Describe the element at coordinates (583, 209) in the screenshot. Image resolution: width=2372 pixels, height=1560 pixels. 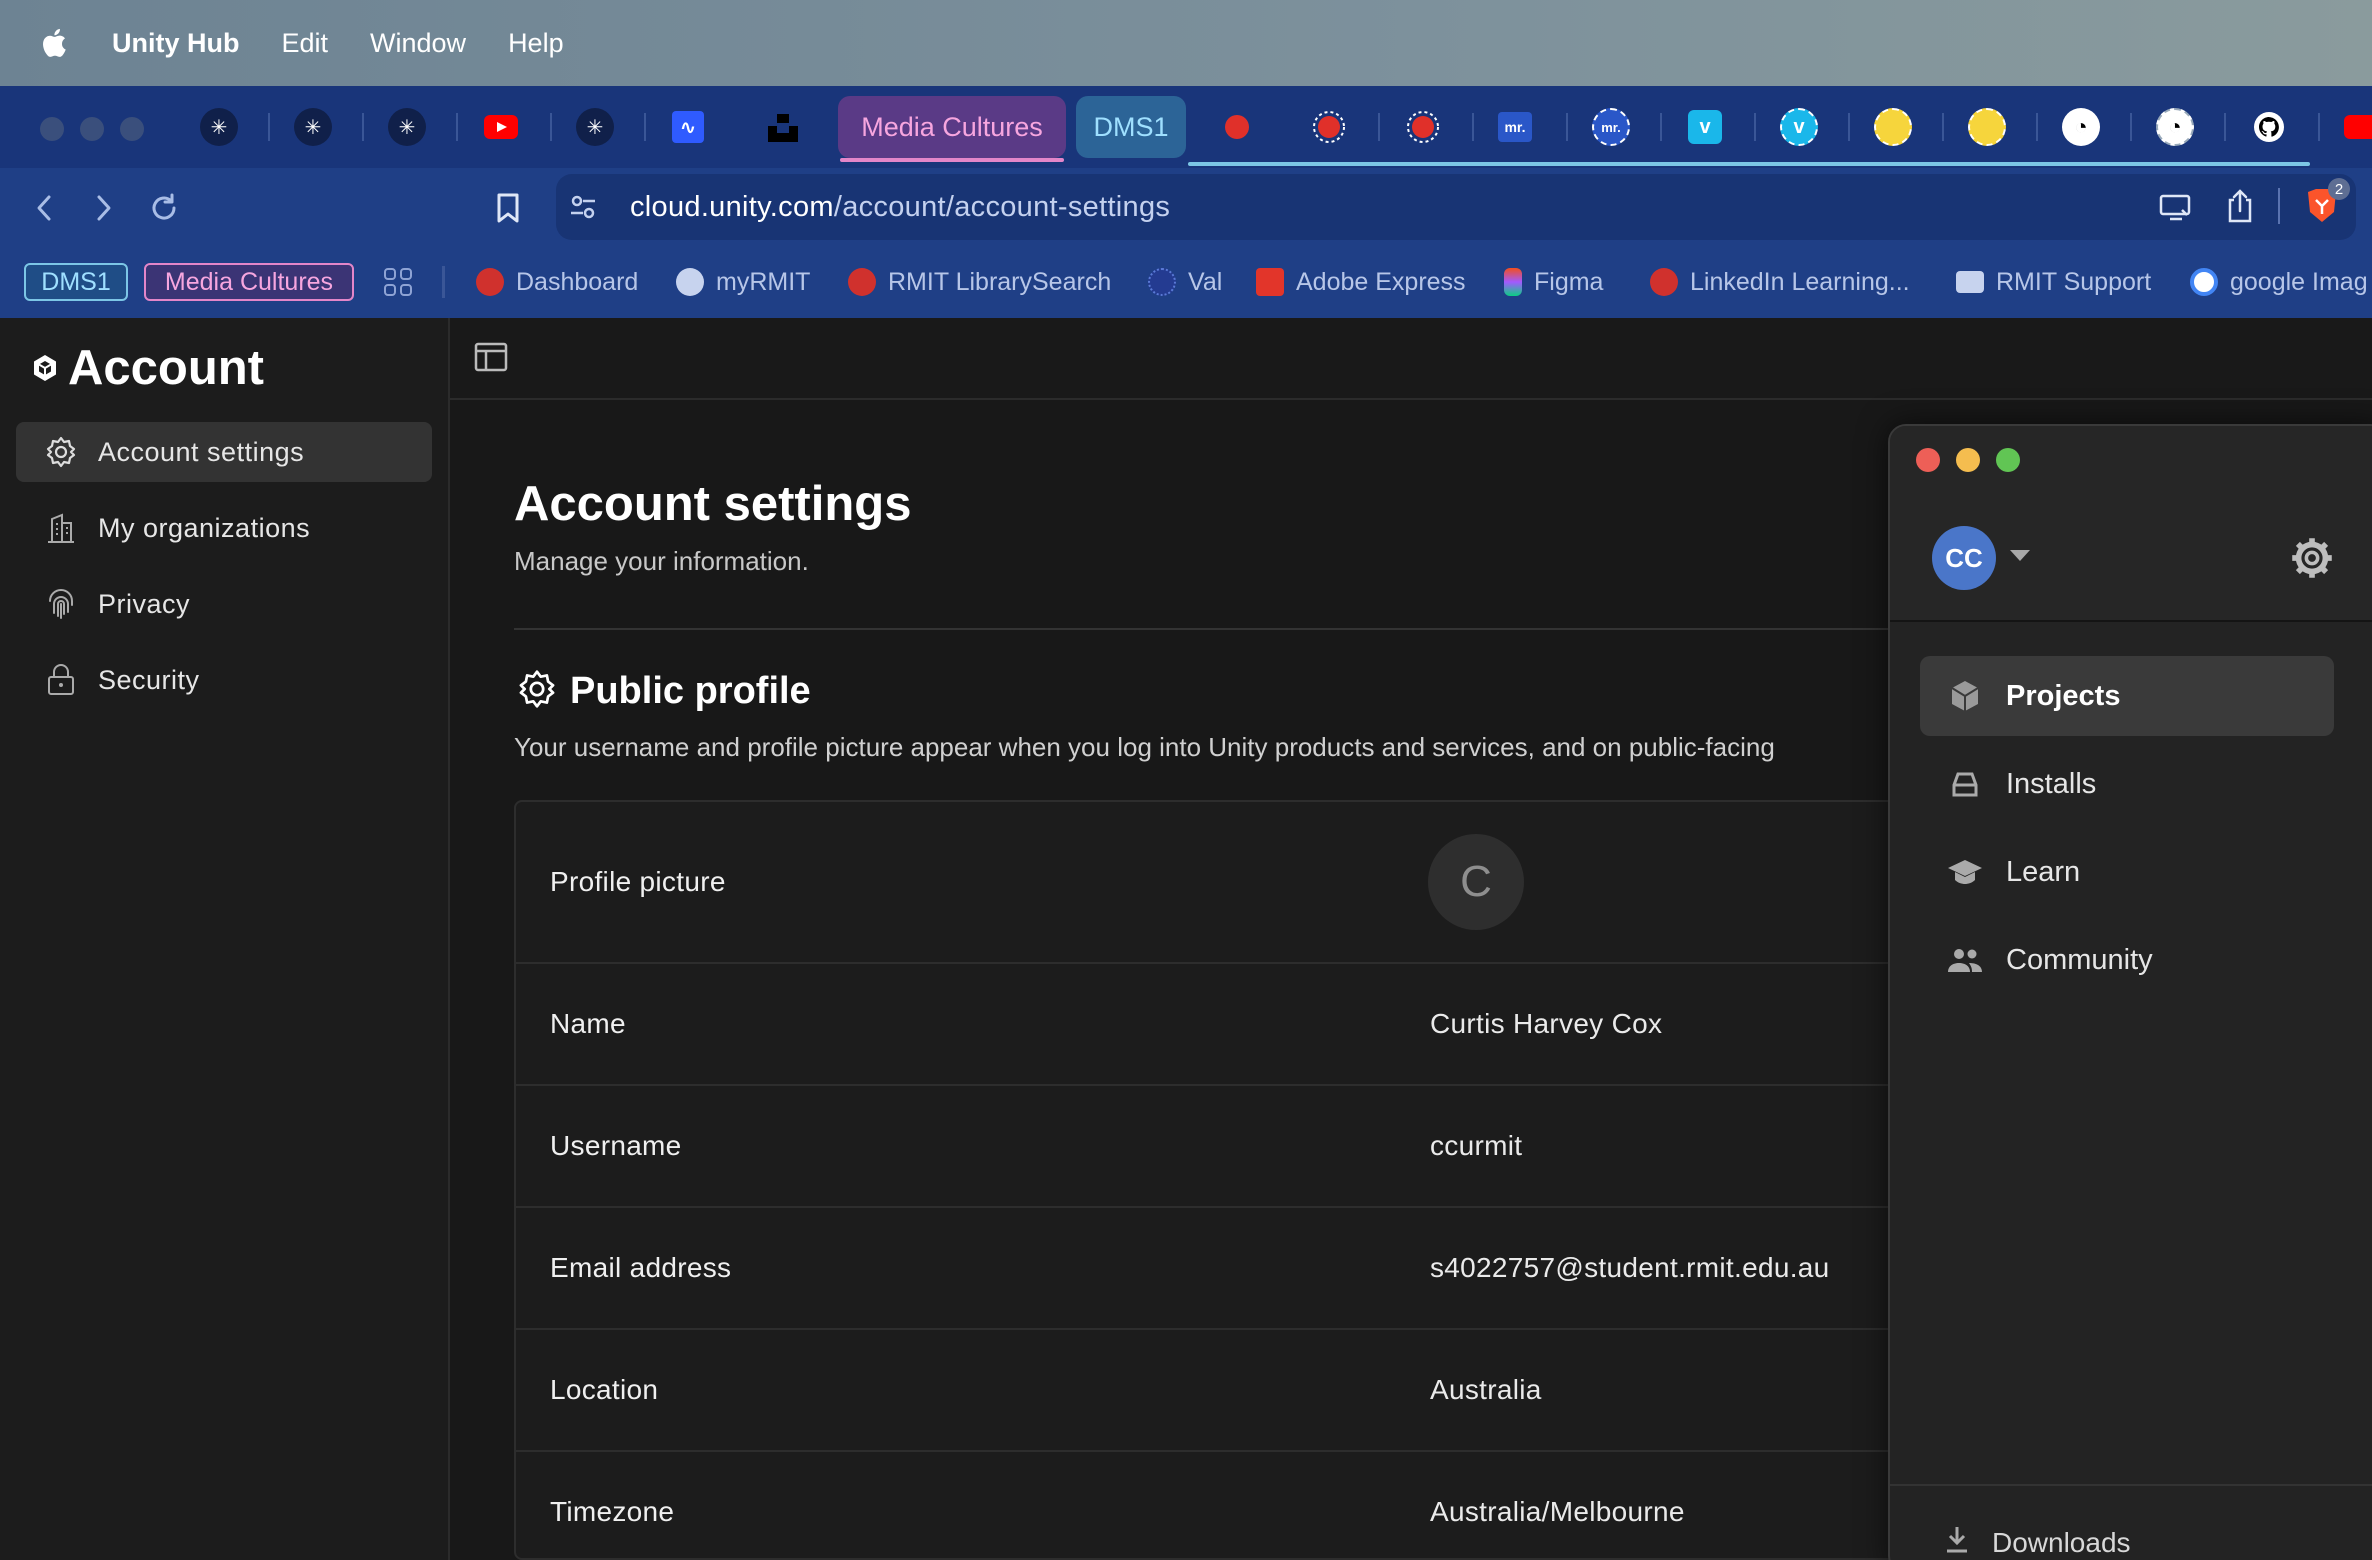
I see `site-settings-icon` at that location.